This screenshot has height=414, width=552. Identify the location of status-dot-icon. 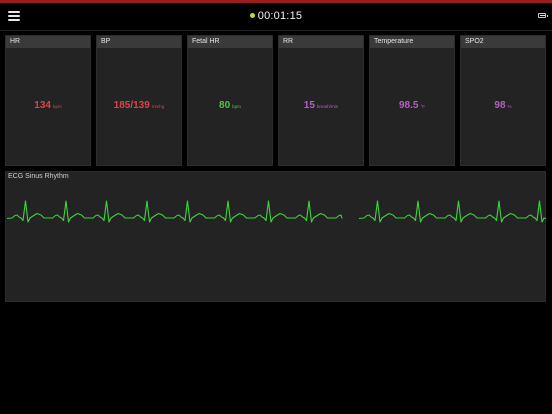
(252, 15).